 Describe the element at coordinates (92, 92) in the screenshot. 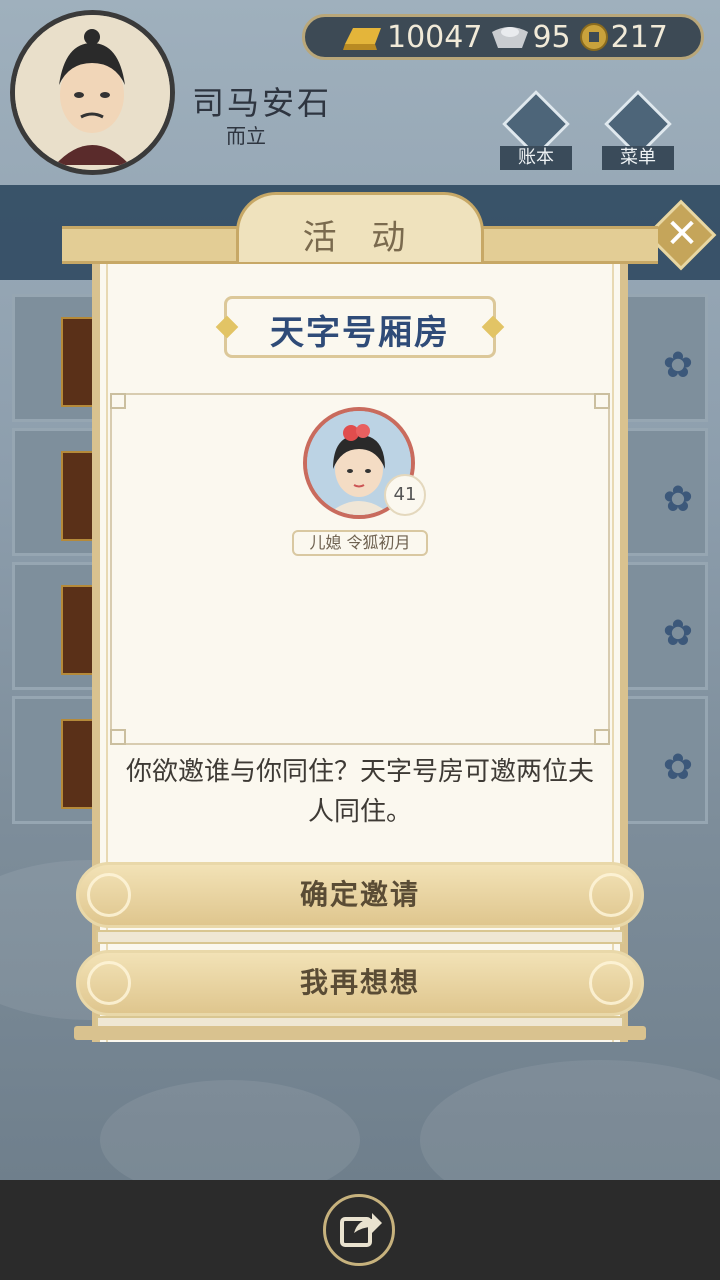

I see `player-avatar` at that location.